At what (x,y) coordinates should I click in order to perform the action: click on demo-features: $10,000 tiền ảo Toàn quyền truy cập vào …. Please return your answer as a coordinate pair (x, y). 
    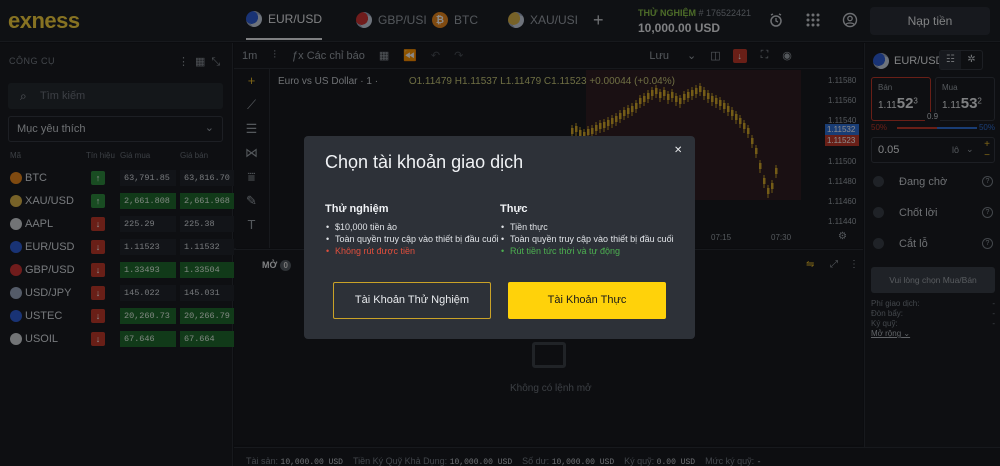
    Looking at the image, I should click on (415, 239).